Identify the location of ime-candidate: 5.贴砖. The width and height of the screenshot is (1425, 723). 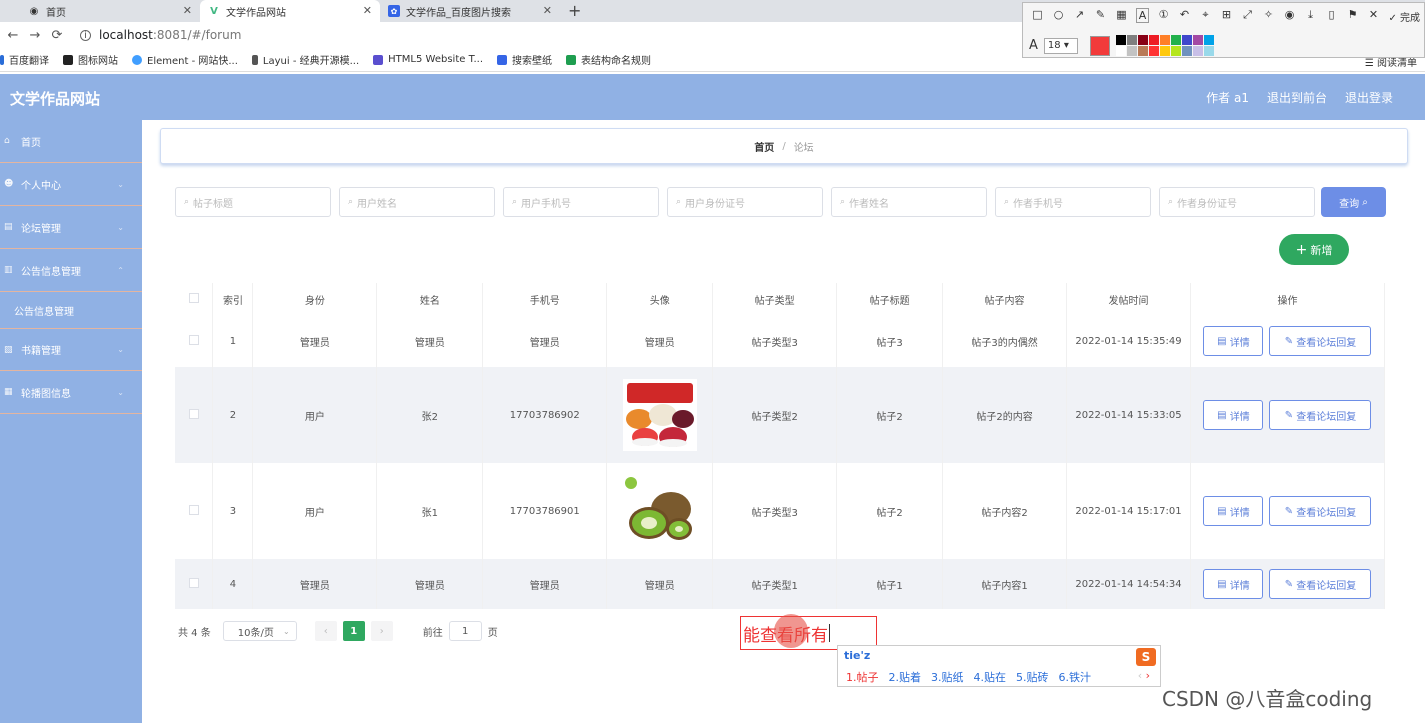
(1032, 677).